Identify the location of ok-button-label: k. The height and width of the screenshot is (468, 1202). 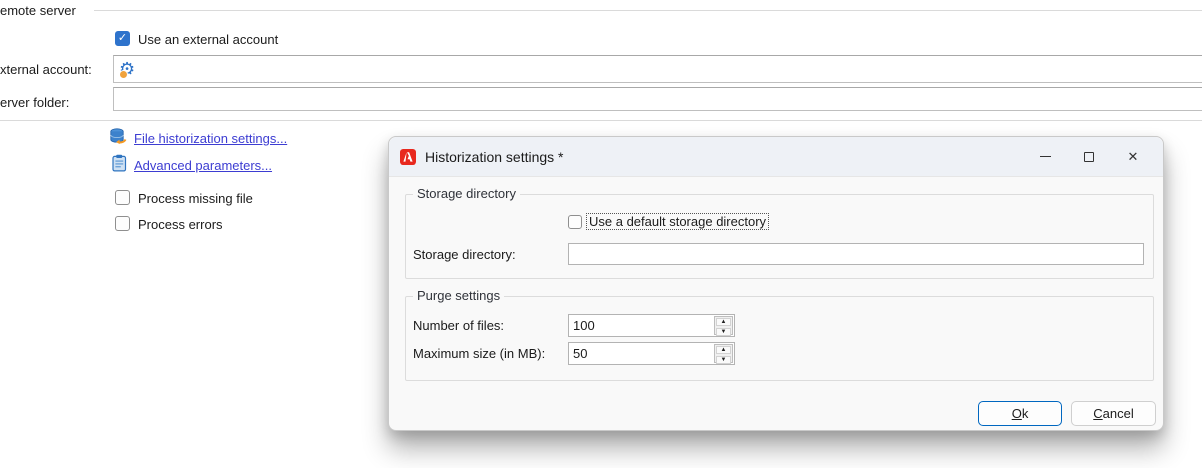
(1025, 413).